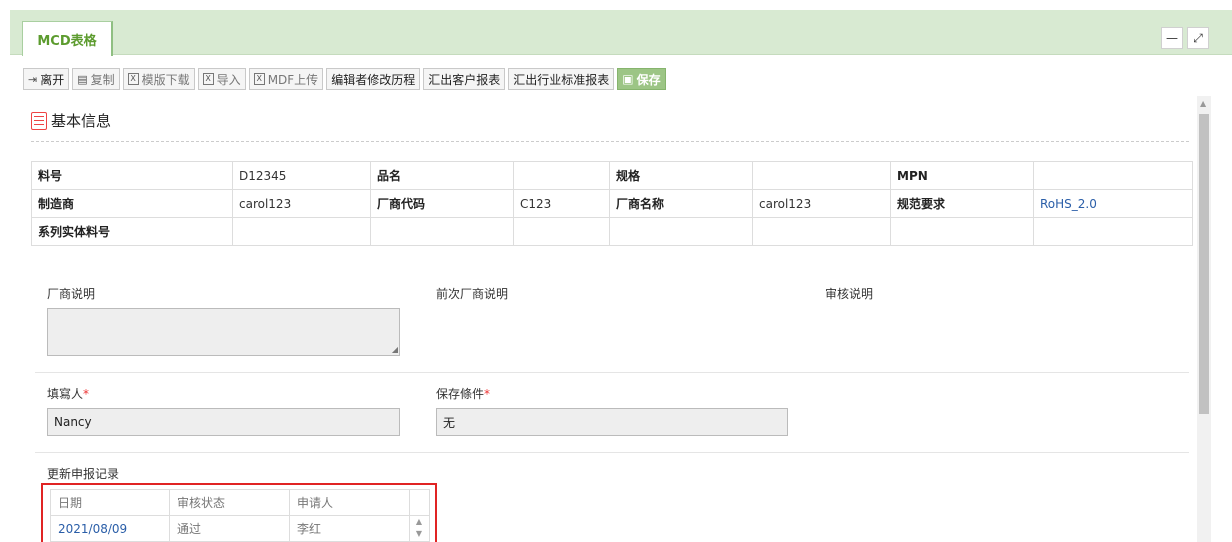 This screenshot has width=1232, height=542. I want to click on scroll-thumb, so click(1204, 264).